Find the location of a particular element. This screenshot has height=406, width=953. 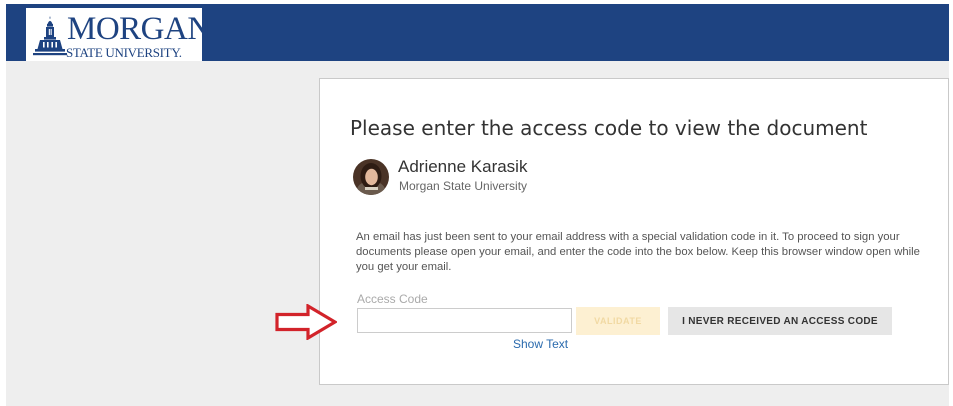

validate-button: VALIDATE is located at coordinates (618, 321).